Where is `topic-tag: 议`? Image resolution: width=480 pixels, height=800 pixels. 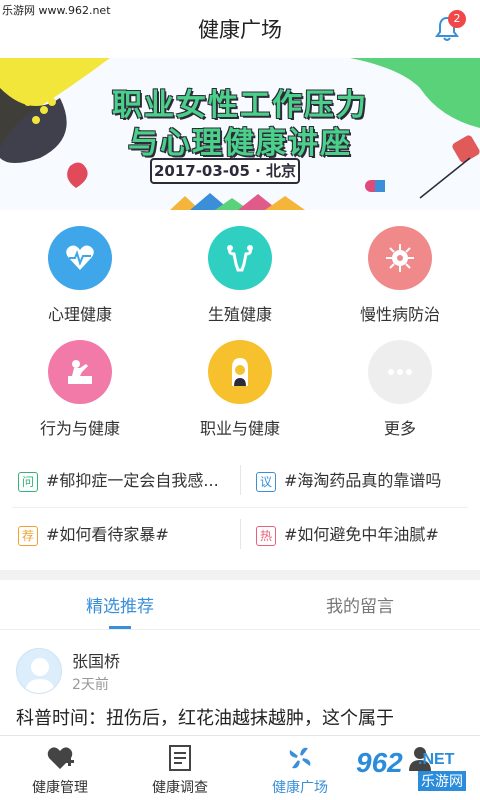 topic-tag: 议 is located at coordinates (266, 481).